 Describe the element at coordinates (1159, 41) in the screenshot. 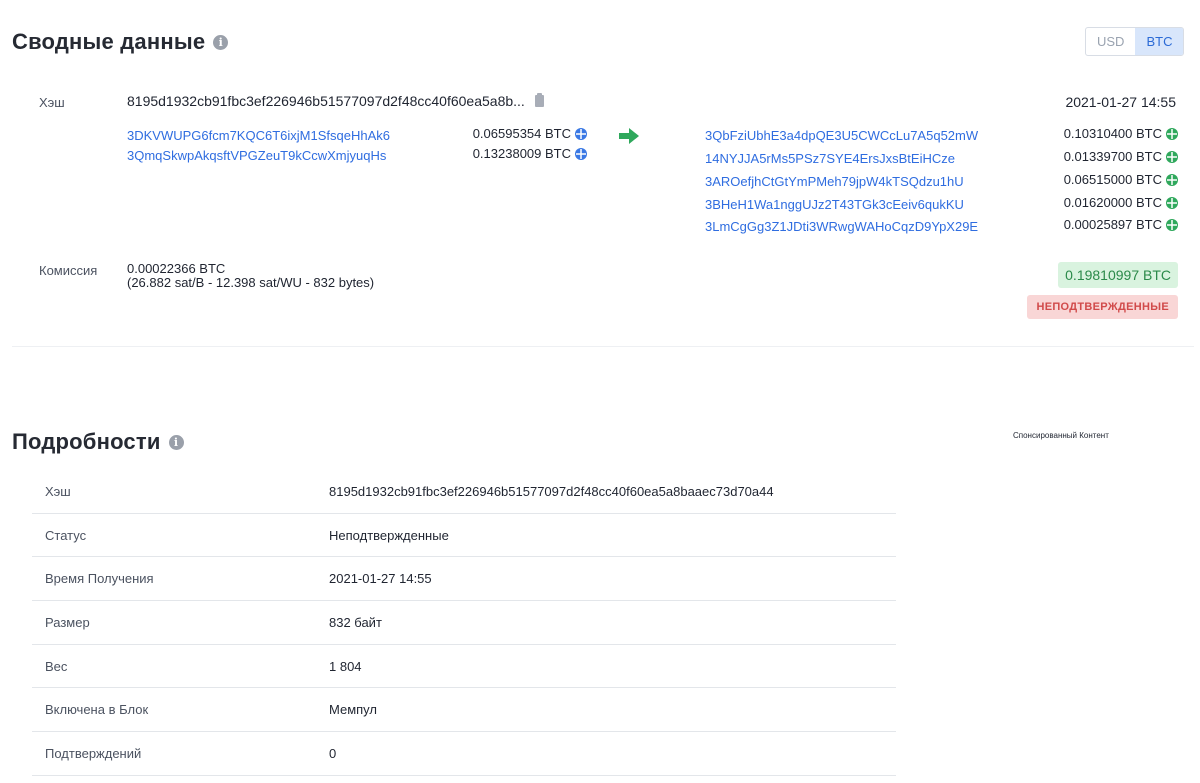

I see `currency-btc-button: BTC` at that location.